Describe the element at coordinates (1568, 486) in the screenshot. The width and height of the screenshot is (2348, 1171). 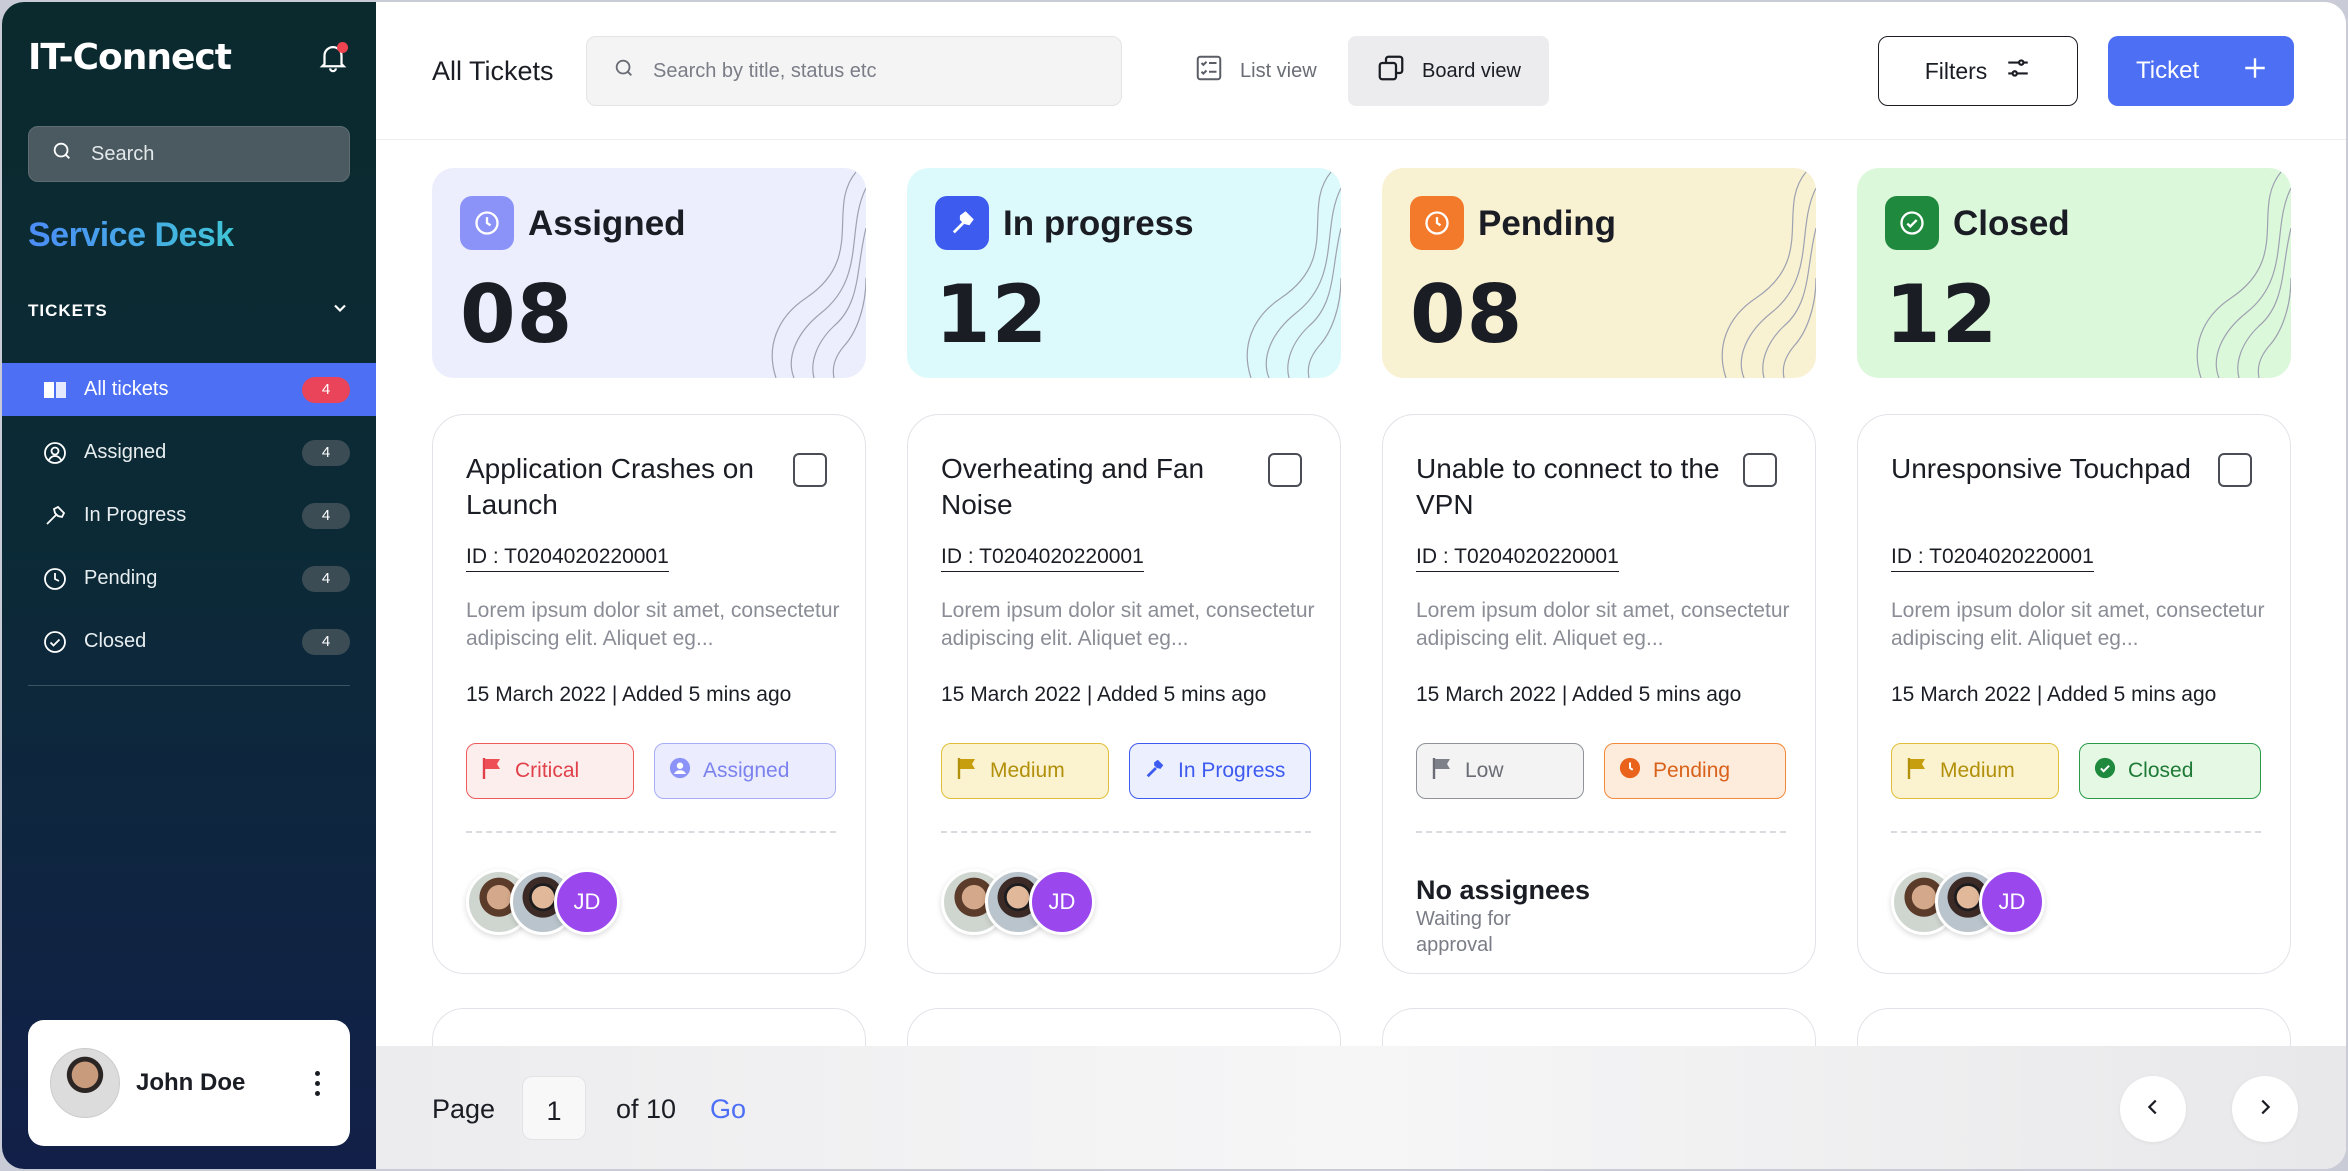
I see `ticket-title: Unable to connect to the VPN` at that location.